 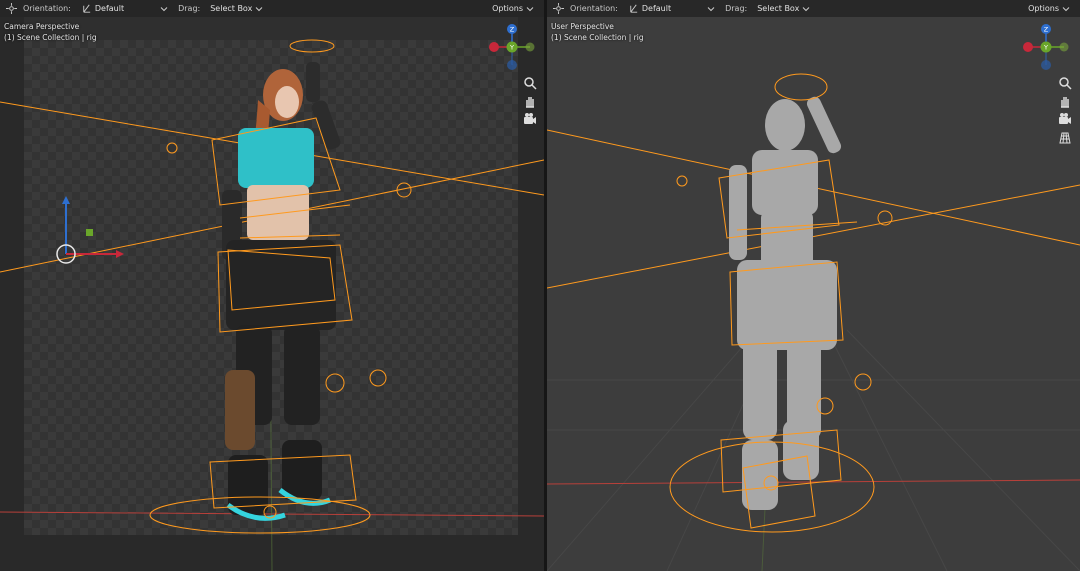 What do you see at coordinates (1065, 138) in the screenshot?
I see `grid-toggle-icon` at bounding box center [1065, 138].